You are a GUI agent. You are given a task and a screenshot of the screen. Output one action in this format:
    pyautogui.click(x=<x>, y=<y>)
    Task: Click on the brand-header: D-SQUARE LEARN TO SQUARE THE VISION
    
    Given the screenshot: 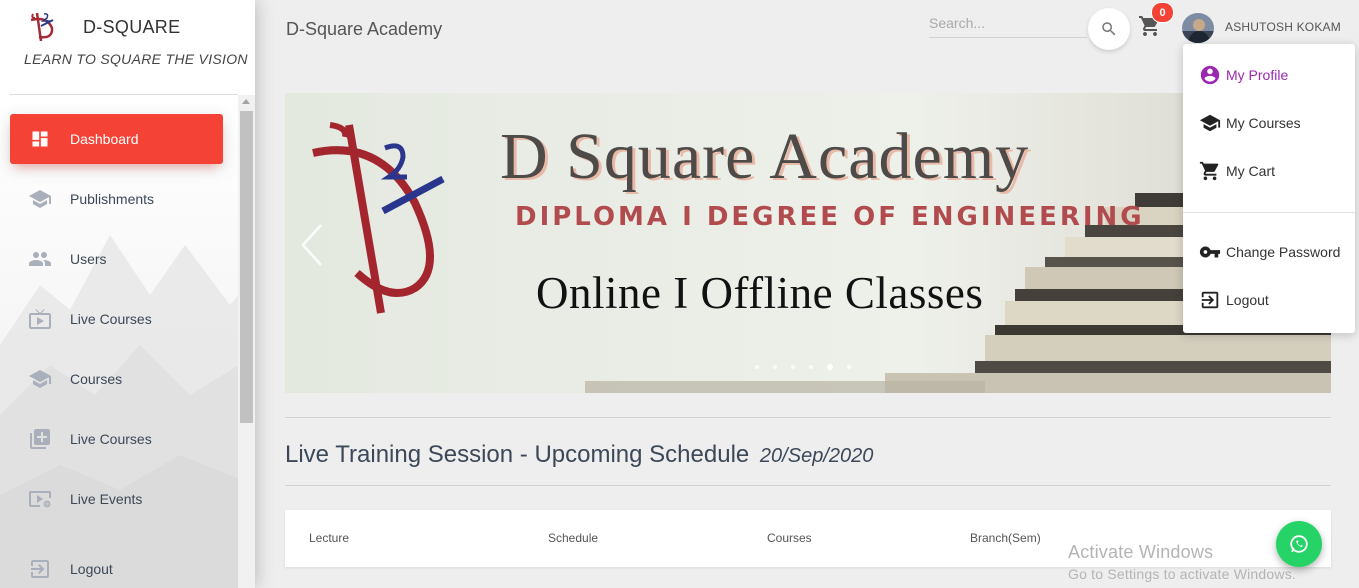 What is the action you would take?
    pyautogui.click(x=127, y=47)
    